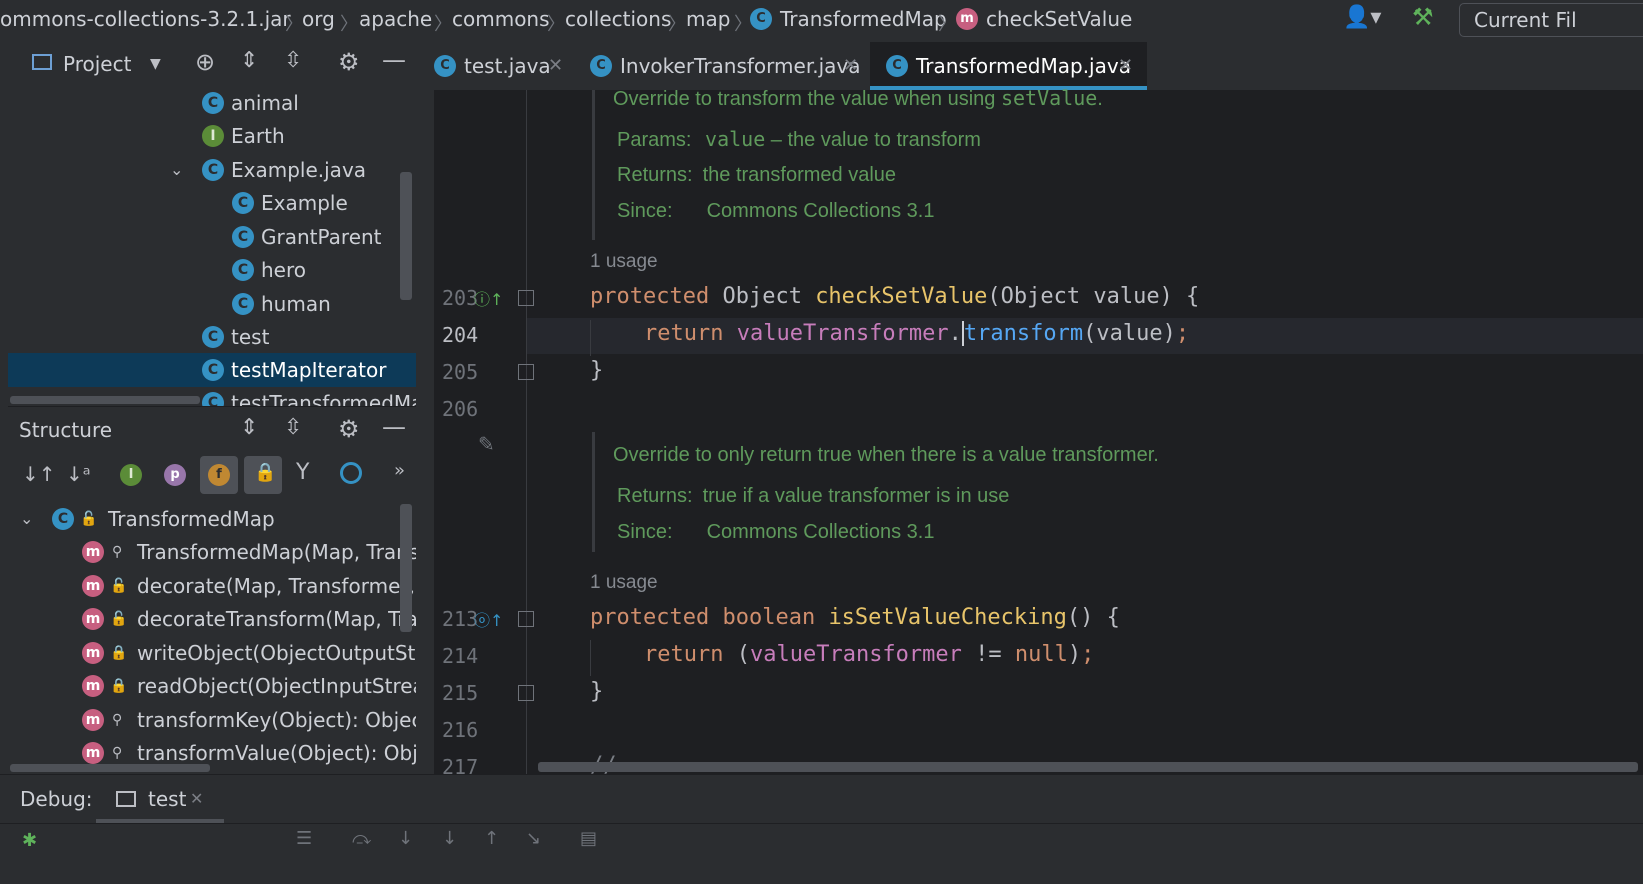  I want to click on tree-item-test: C test, so click(208, 337).